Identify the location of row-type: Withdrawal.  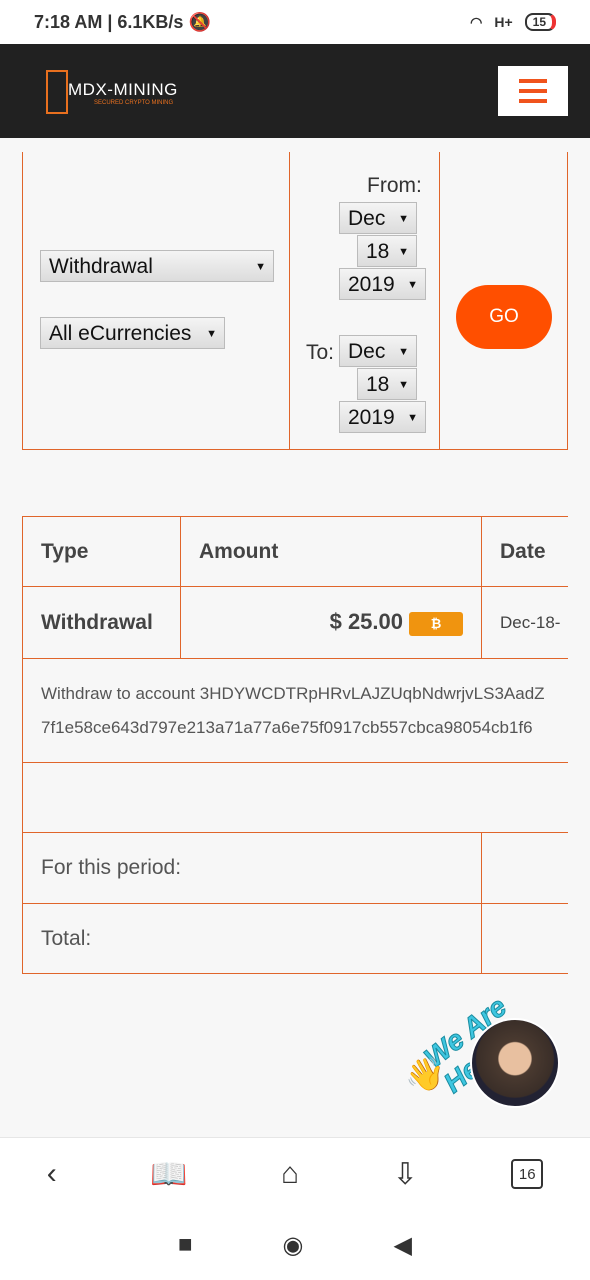
(101, 622).